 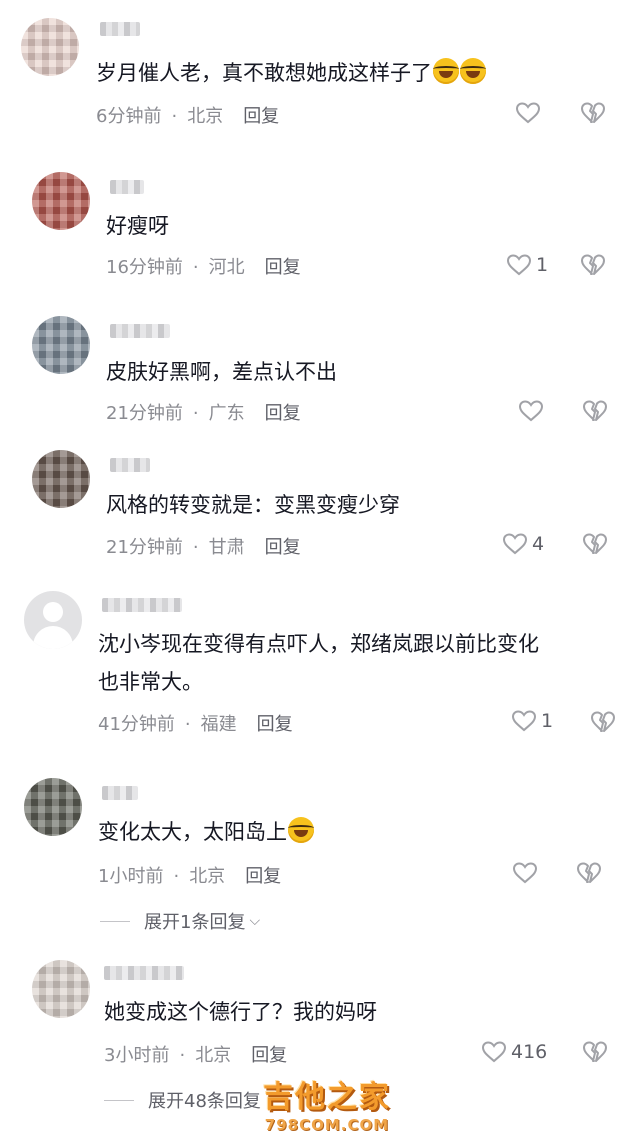 I want to click on comment-text: 岁月催人老，真不敢想她成这样子了, so click(x=356, y=73).